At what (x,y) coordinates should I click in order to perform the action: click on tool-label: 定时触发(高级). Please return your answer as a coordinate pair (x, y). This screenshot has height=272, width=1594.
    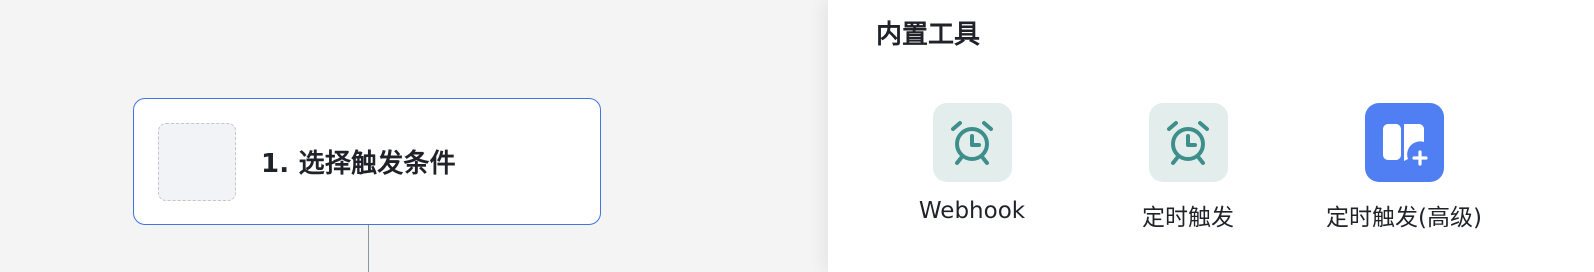
    Looking at the image, I should click on (1404, 218).